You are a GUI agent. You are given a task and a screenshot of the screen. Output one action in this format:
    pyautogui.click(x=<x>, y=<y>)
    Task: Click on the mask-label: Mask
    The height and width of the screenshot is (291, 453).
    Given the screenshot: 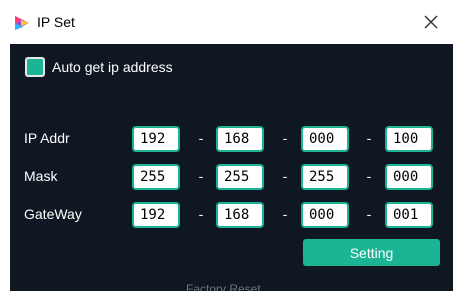 What is the action you would take?
    pyautogui.click(x=41, y=176)
    